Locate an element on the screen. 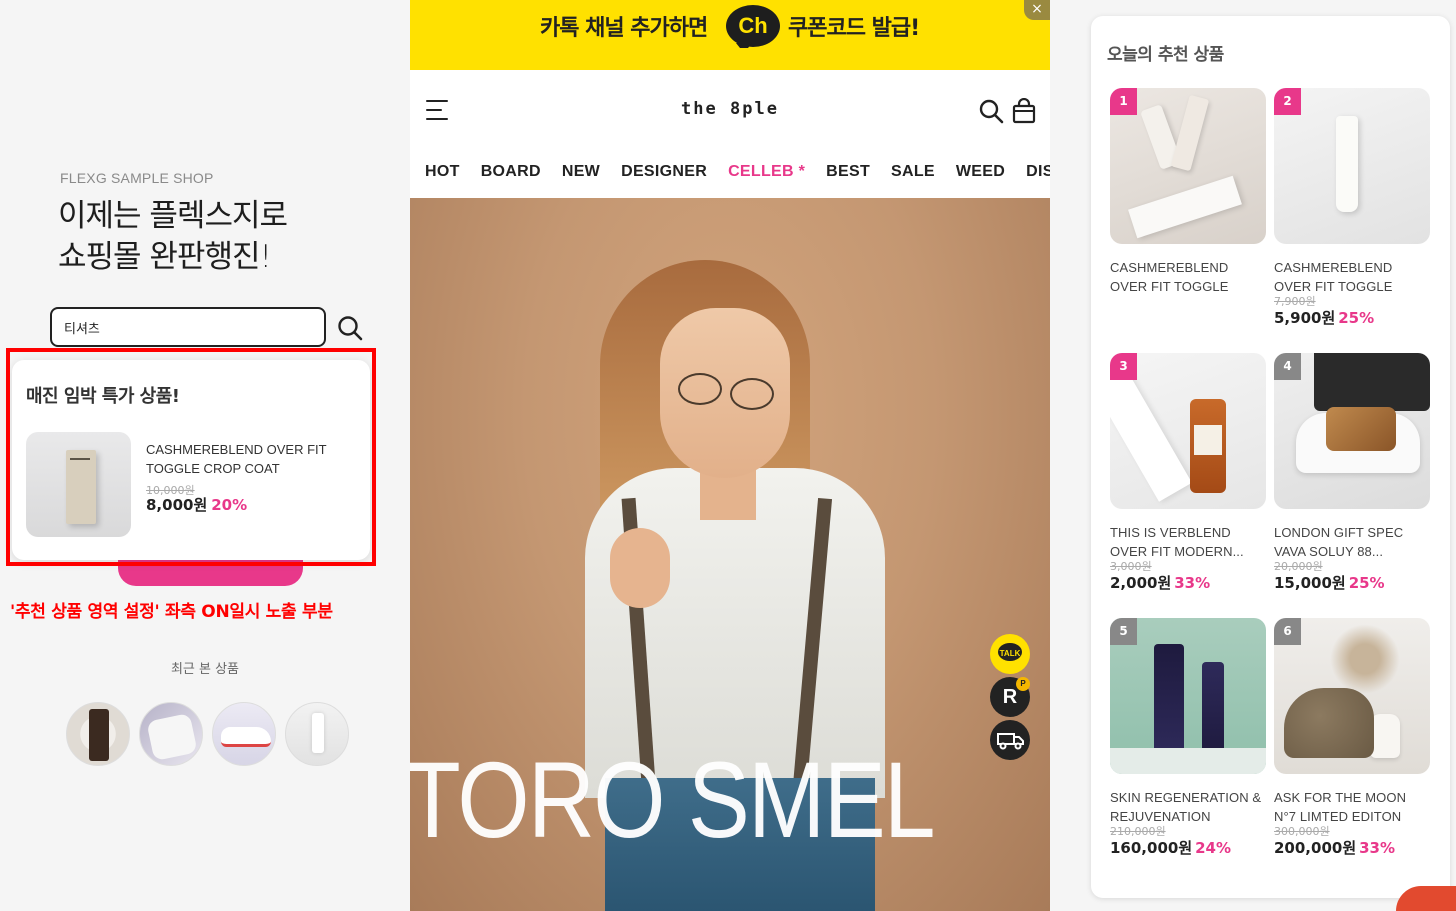  annotation-note: '추천 상품 영역 설정' 좌측 ON일시 노출 부분 is located at coordinates (171, 612).